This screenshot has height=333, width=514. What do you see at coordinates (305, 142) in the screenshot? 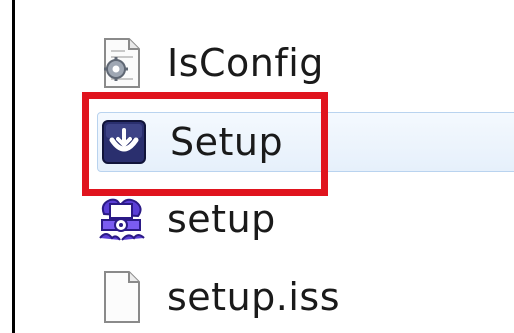
I see `file-item-setup-app: Setup` at bounding box center [305, 142].